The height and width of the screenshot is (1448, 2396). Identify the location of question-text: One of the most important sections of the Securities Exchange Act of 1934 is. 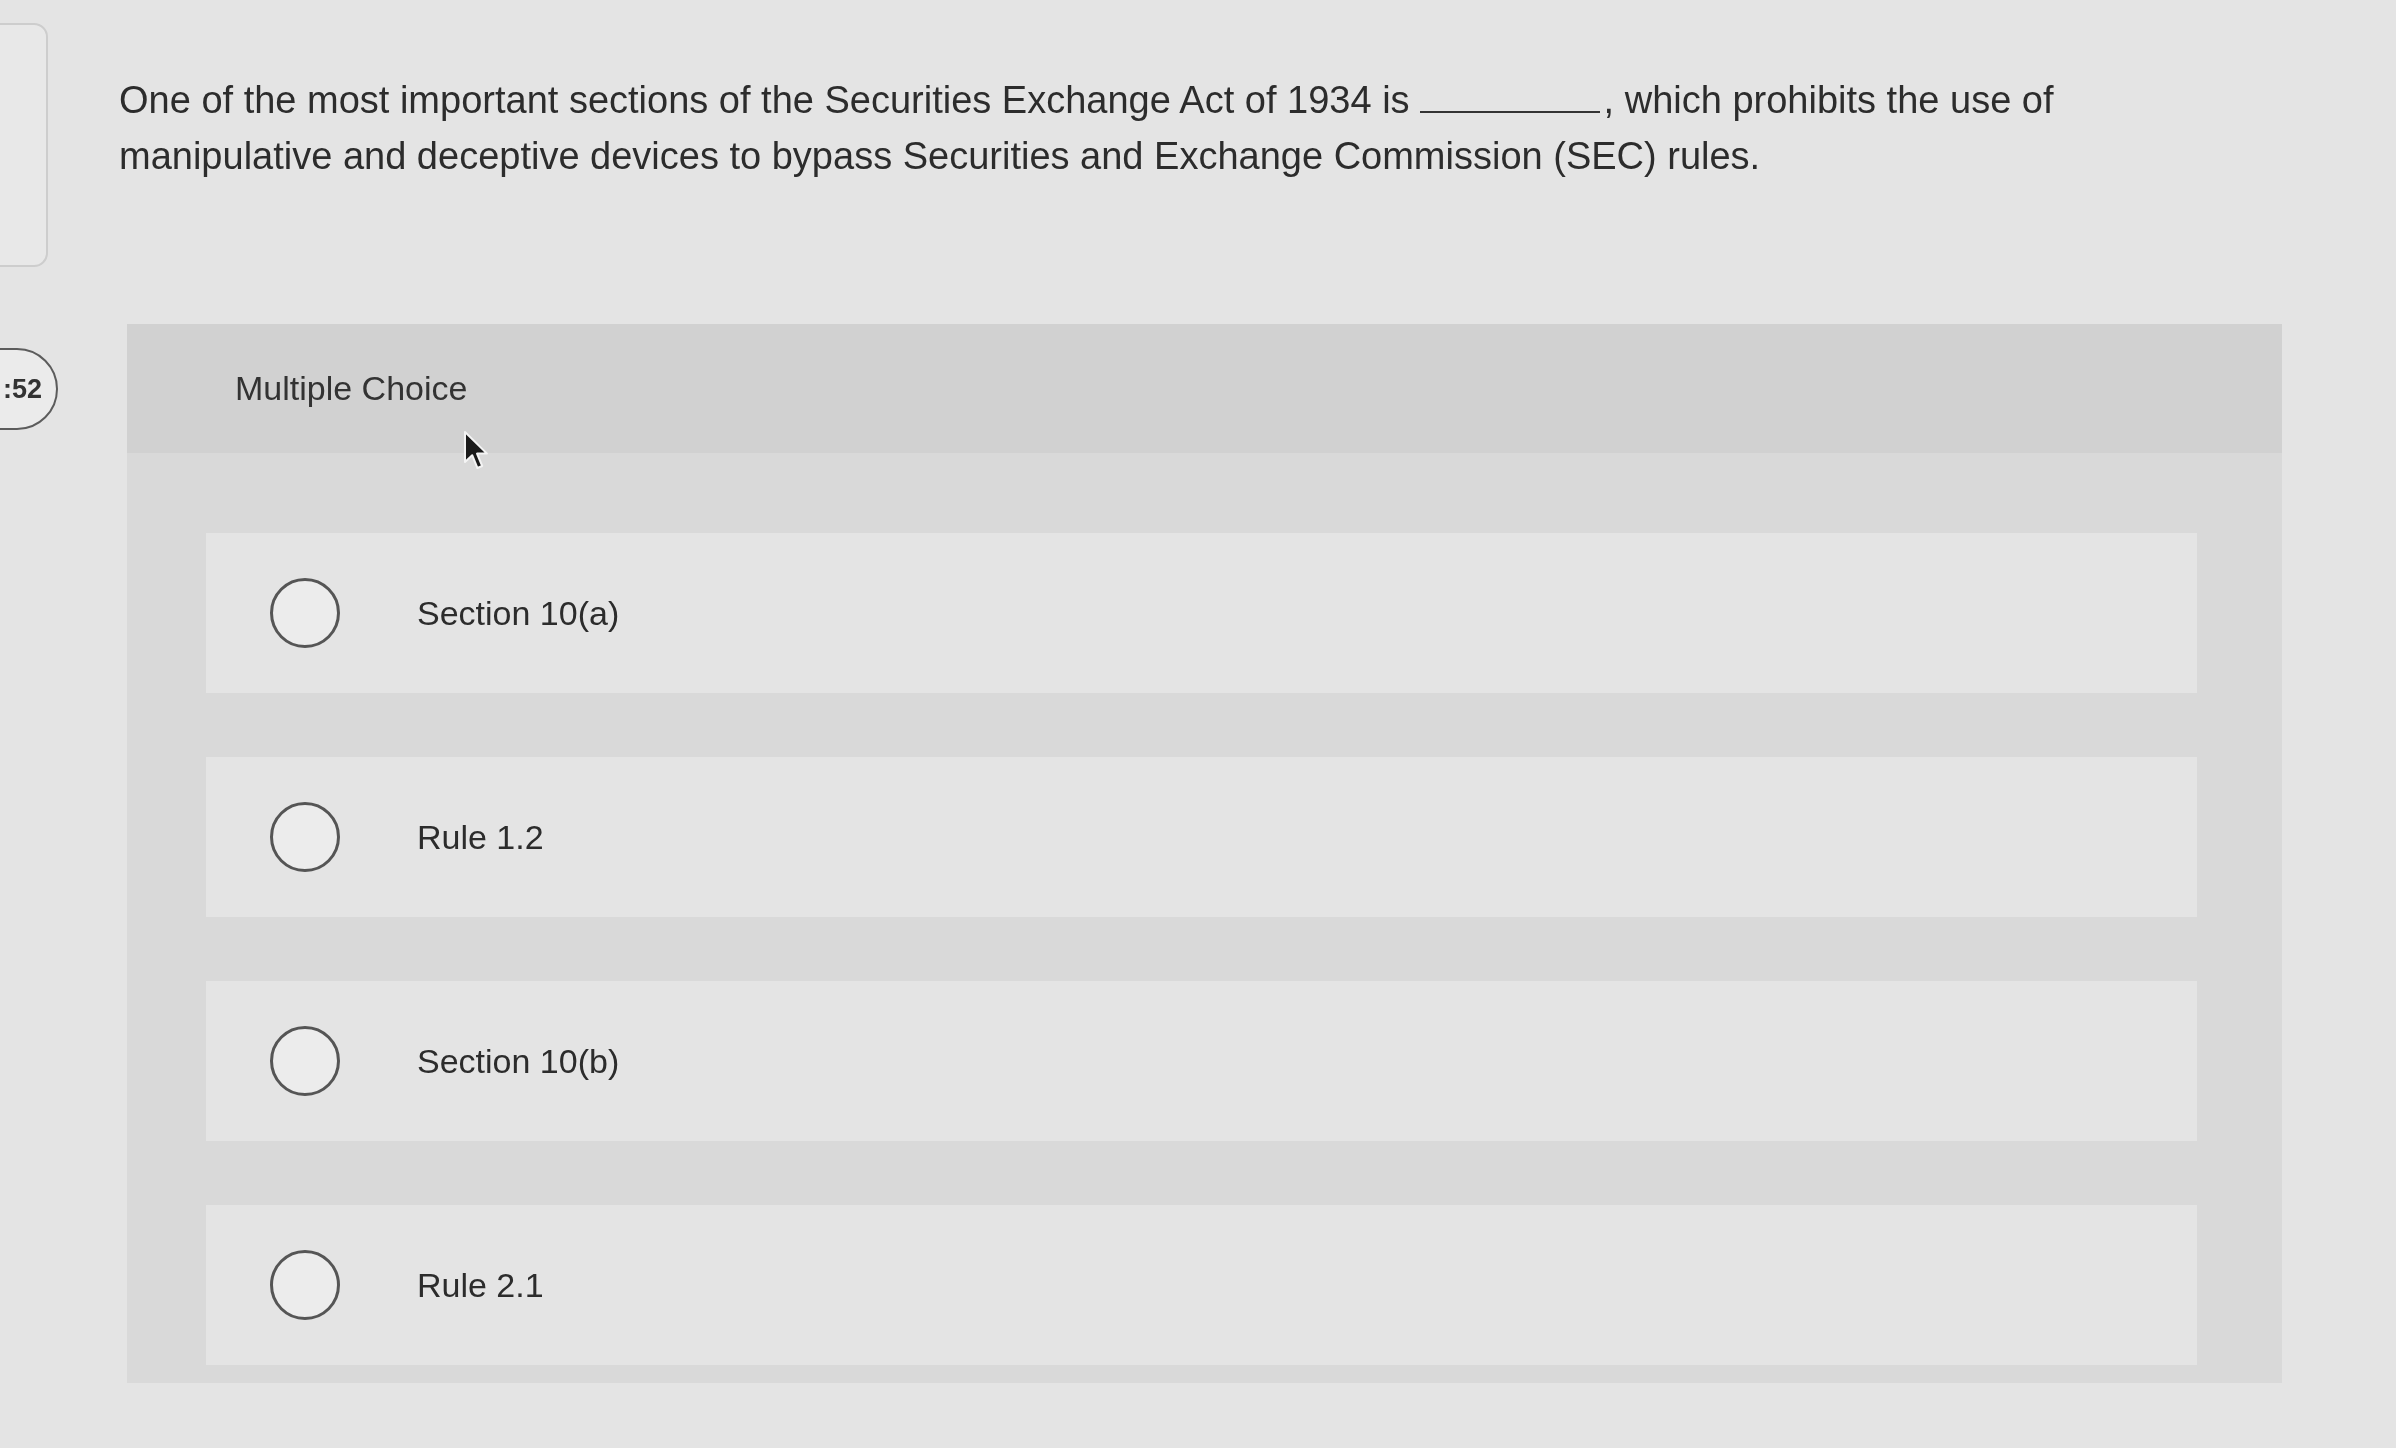
(764, 100).